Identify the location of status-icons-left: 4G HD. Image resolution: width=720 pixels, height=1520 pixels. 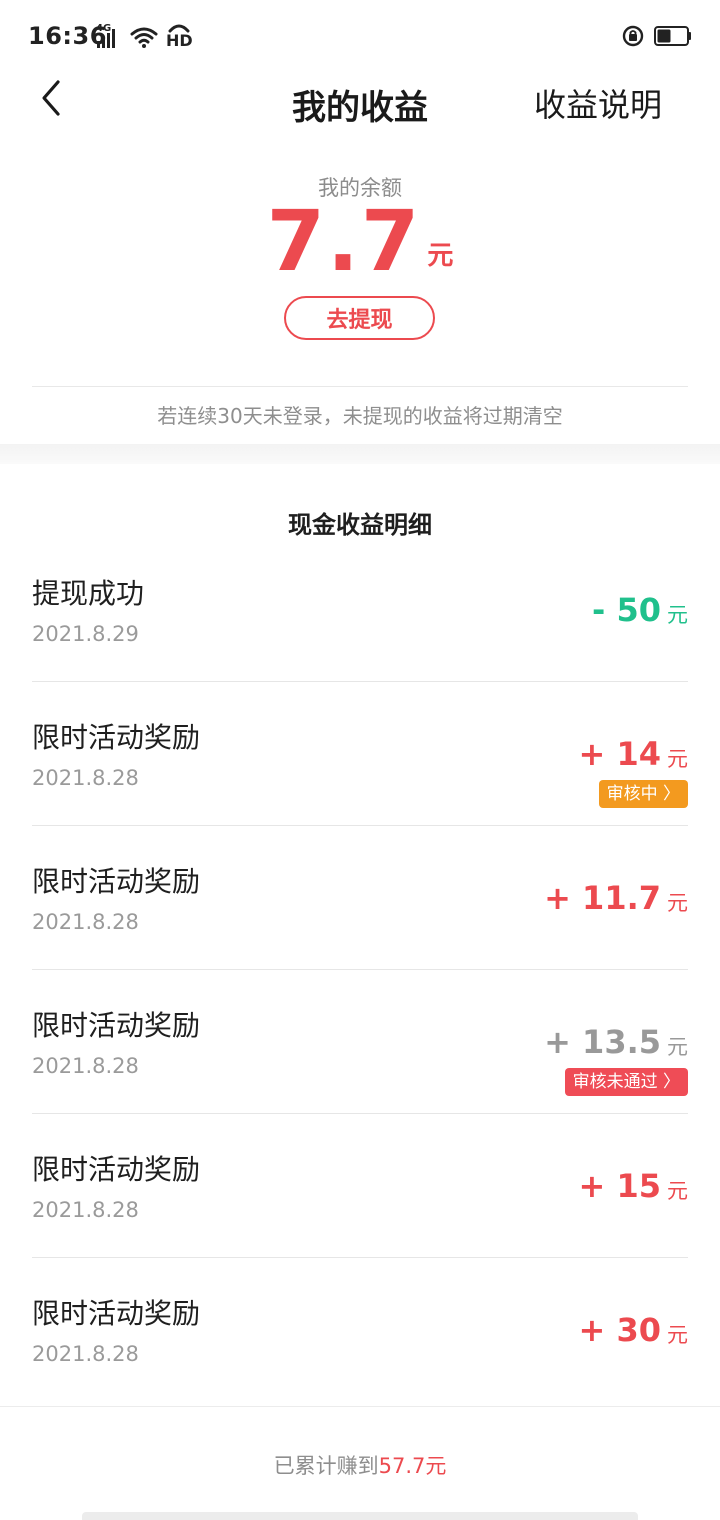
(144, 36).